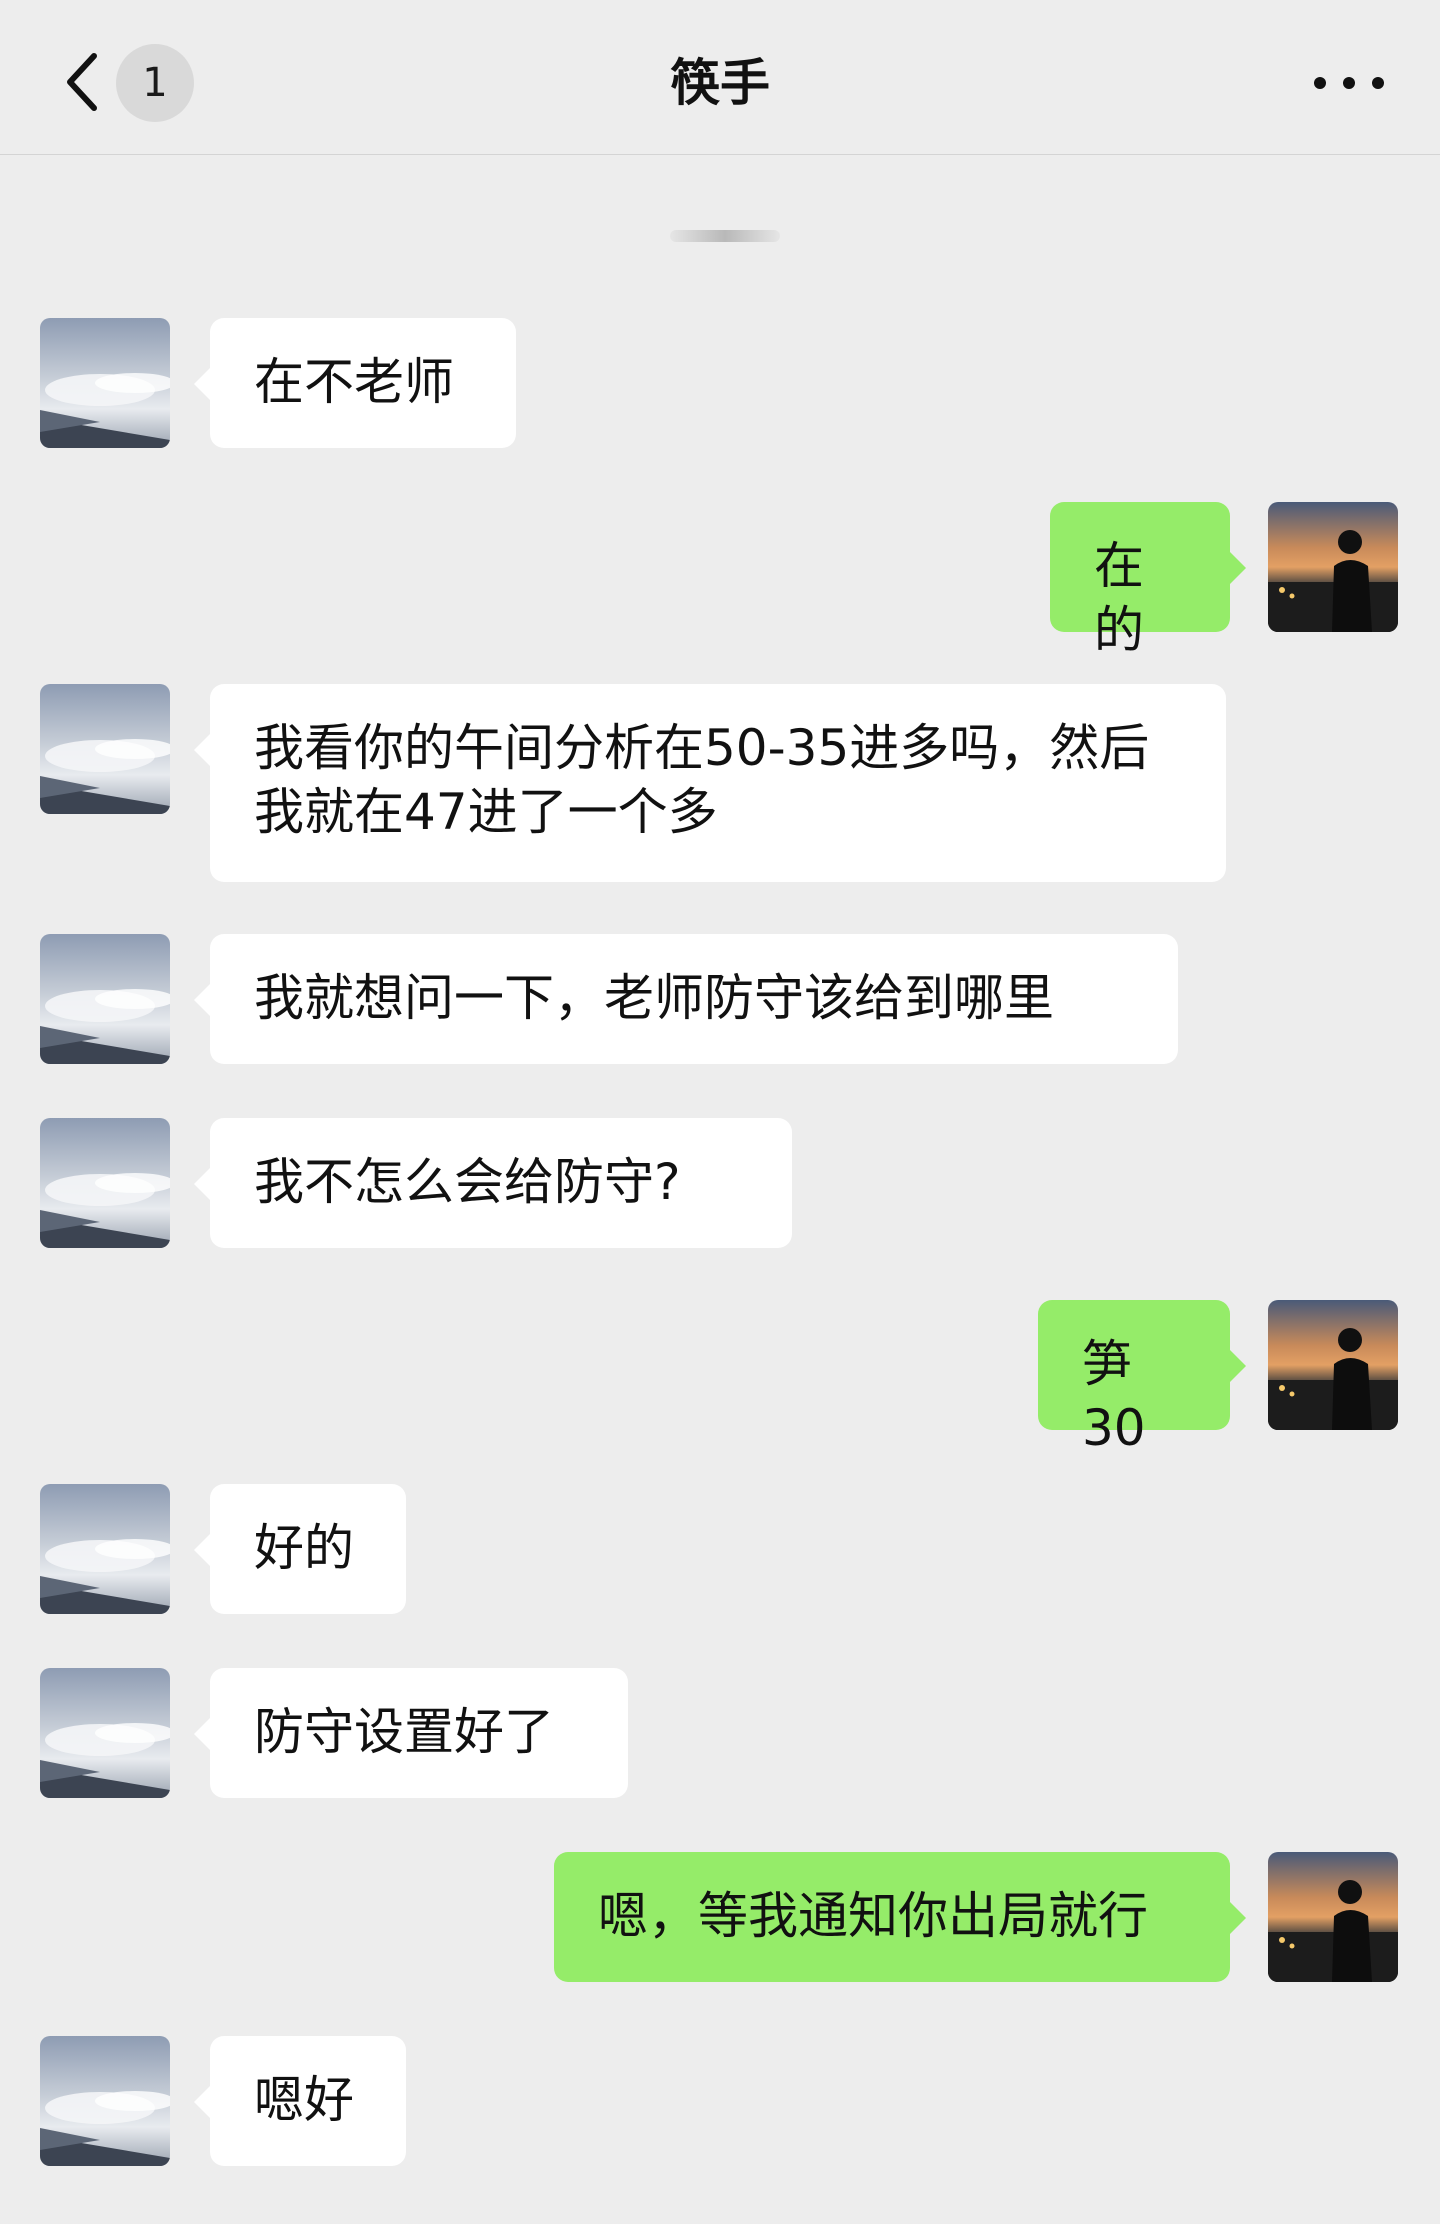  What do you see at coordinates (304, 2100) in the screenshot?
I see `message-text: 嗯好` at bounding box center [304, 2100].